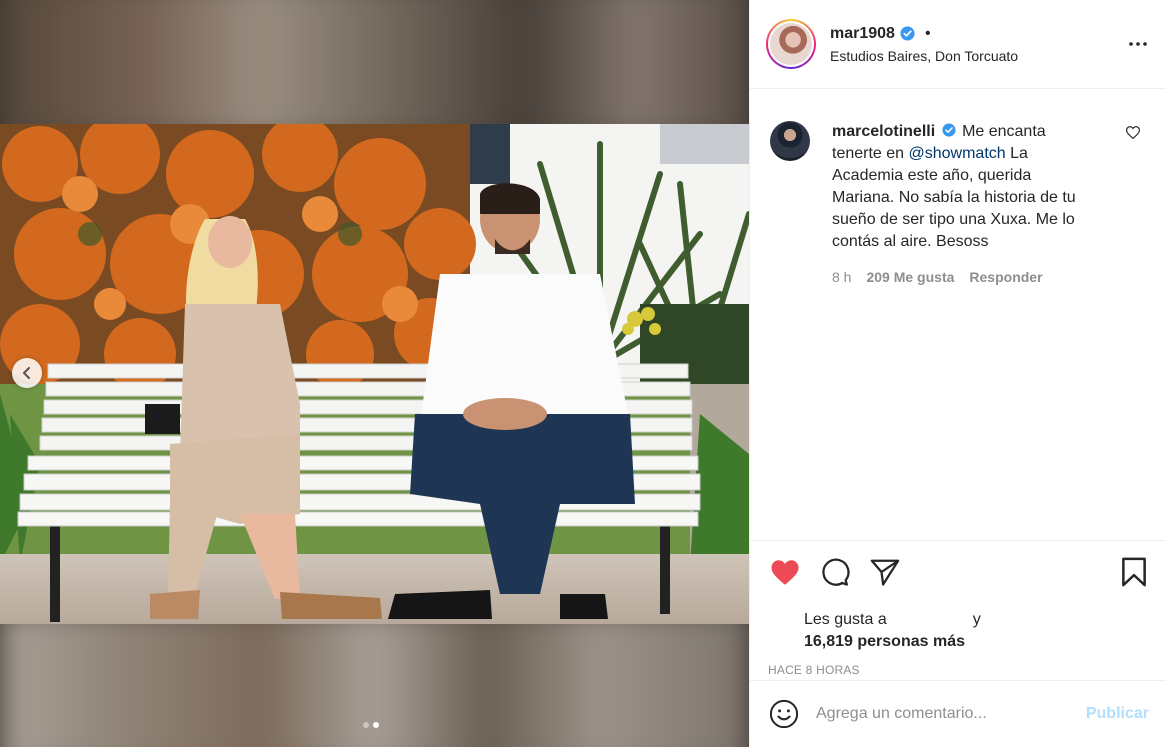 Image resolution: width=1166 pixels, height=747 pixels. I want to click on comment-like-button, so click(1133, 134).